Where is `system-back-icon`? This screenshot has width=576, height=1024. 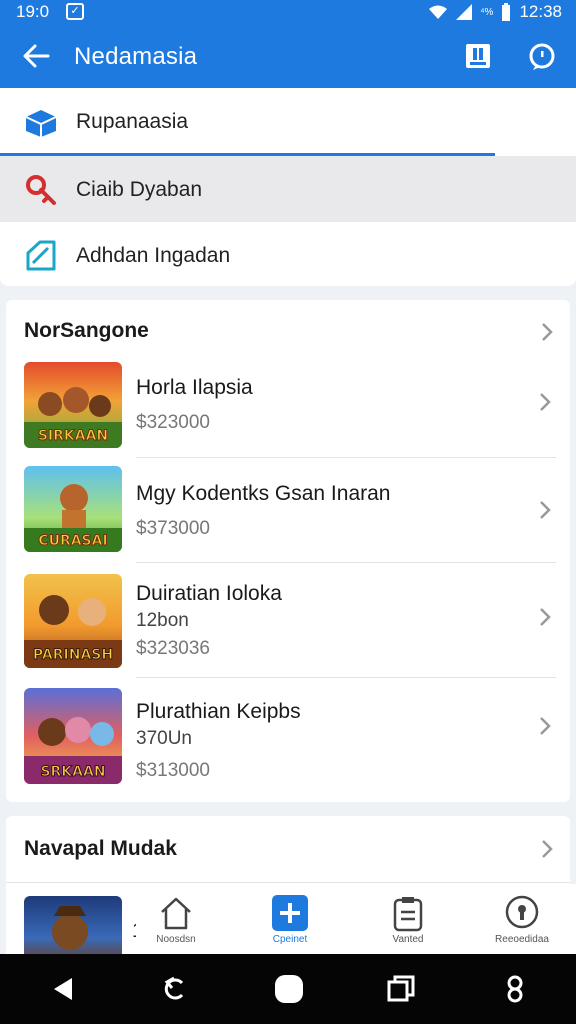
system-back-icon is located at coordinates (63, 989).